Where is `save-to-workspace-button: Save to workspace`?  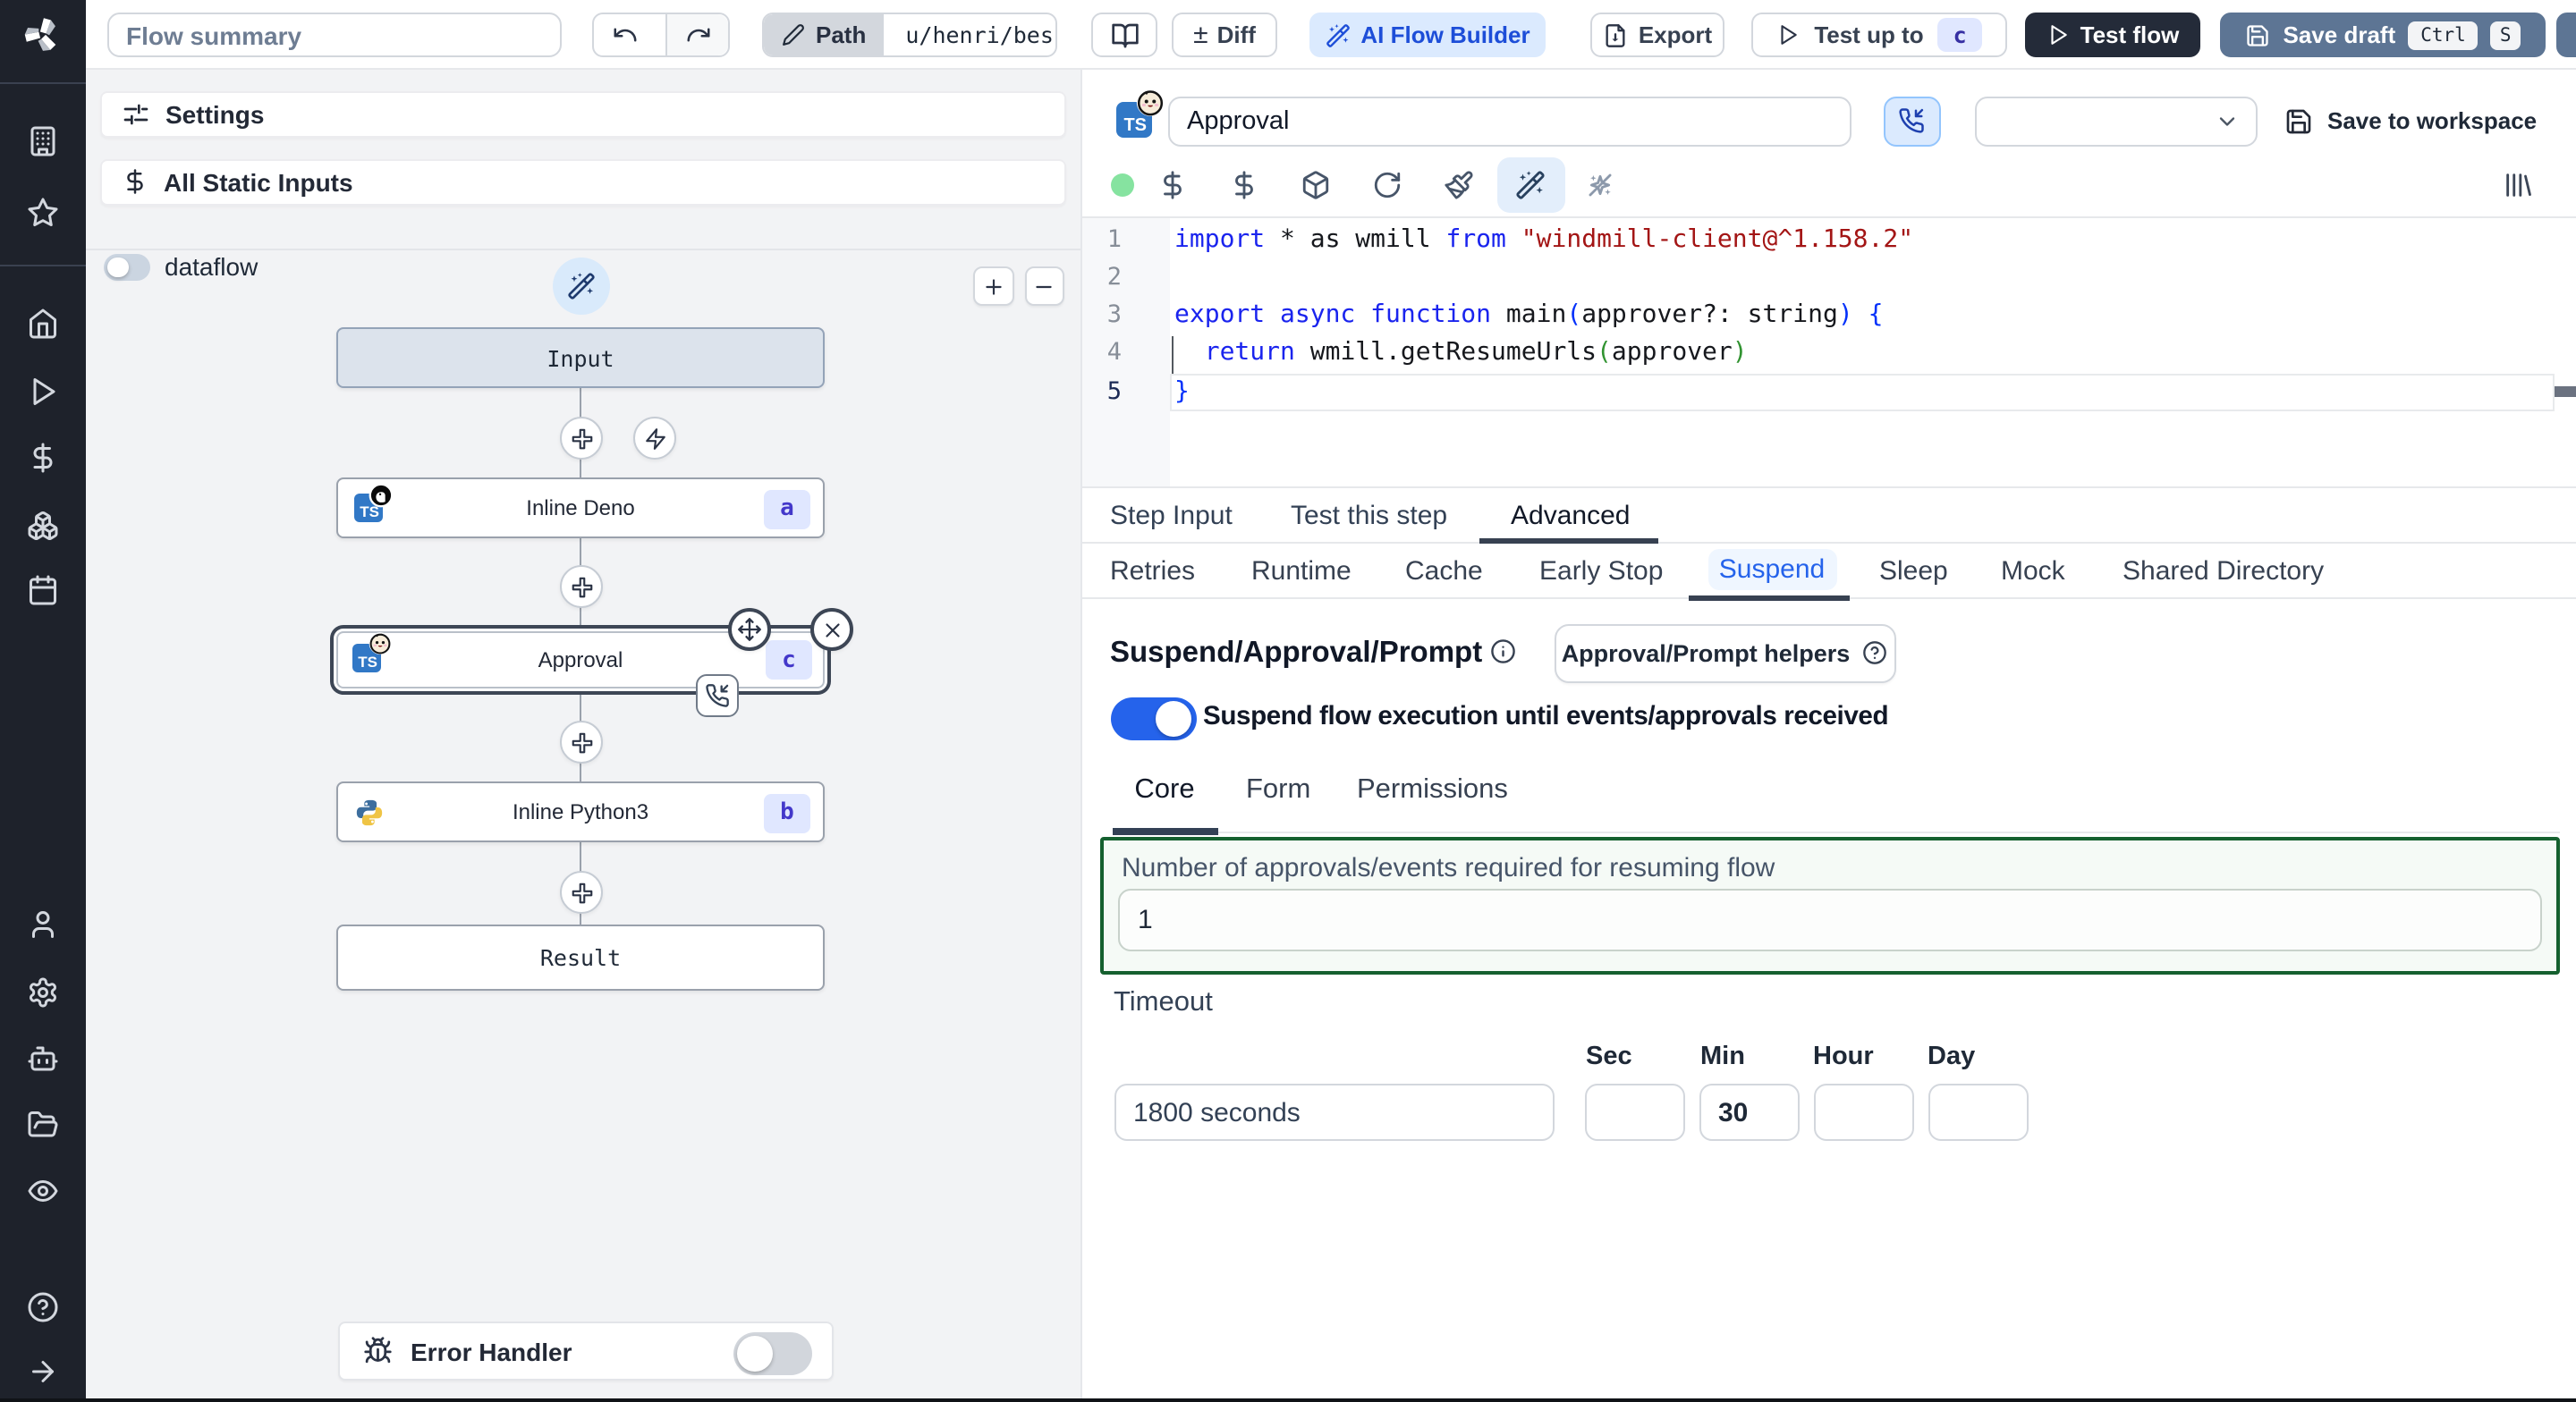
save-to-workspace-button: Save to workspace is located at coordinates (2410, 121).